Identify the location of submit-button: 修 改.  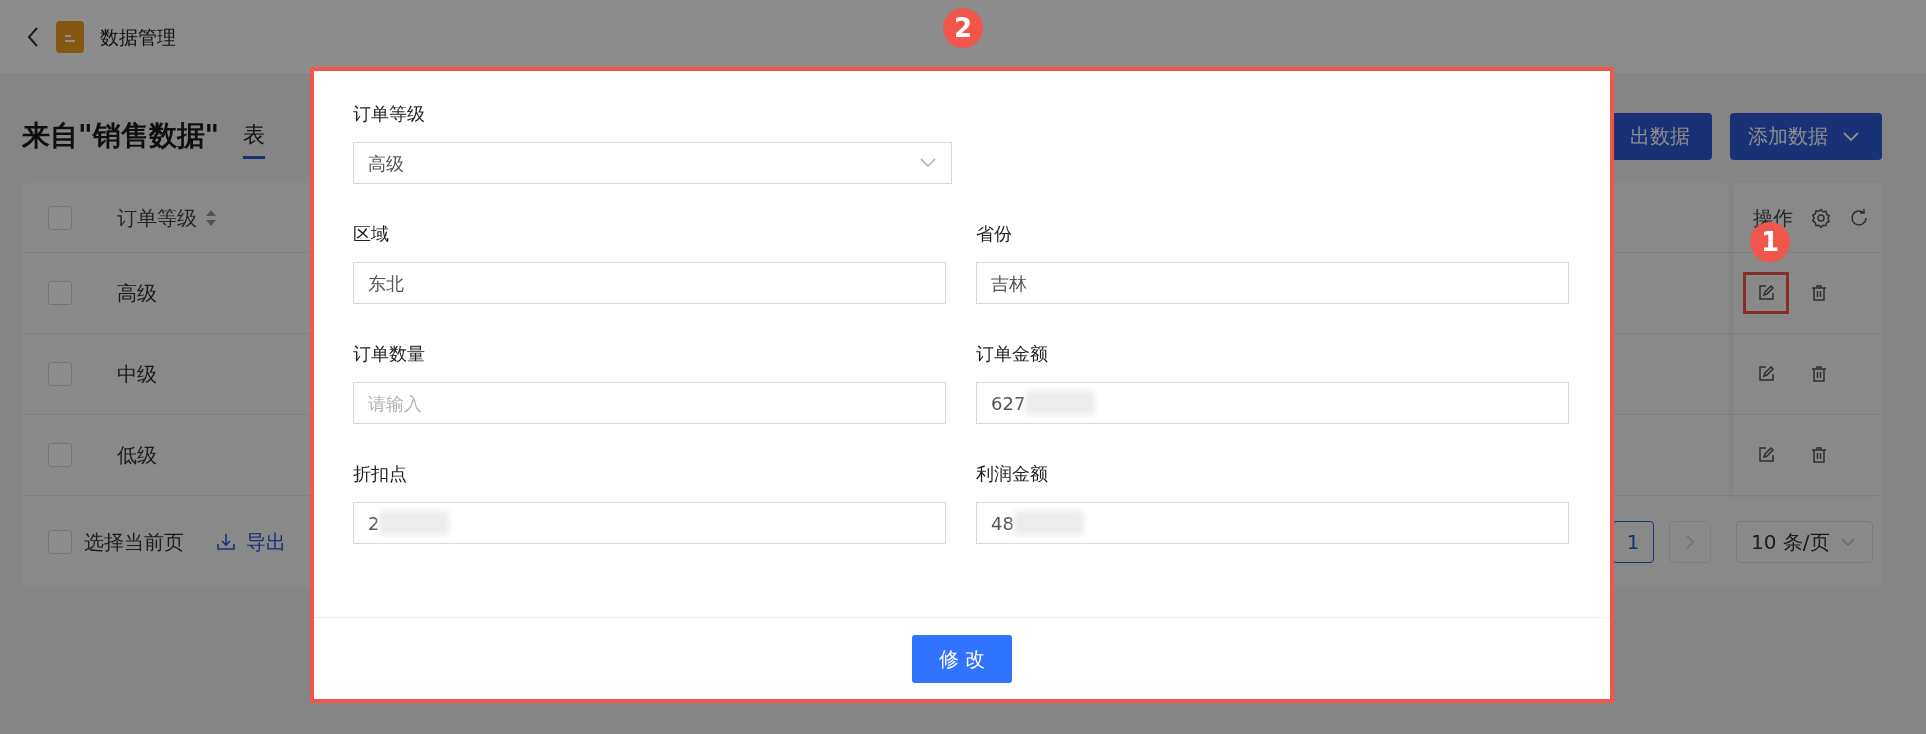
(962, 658).